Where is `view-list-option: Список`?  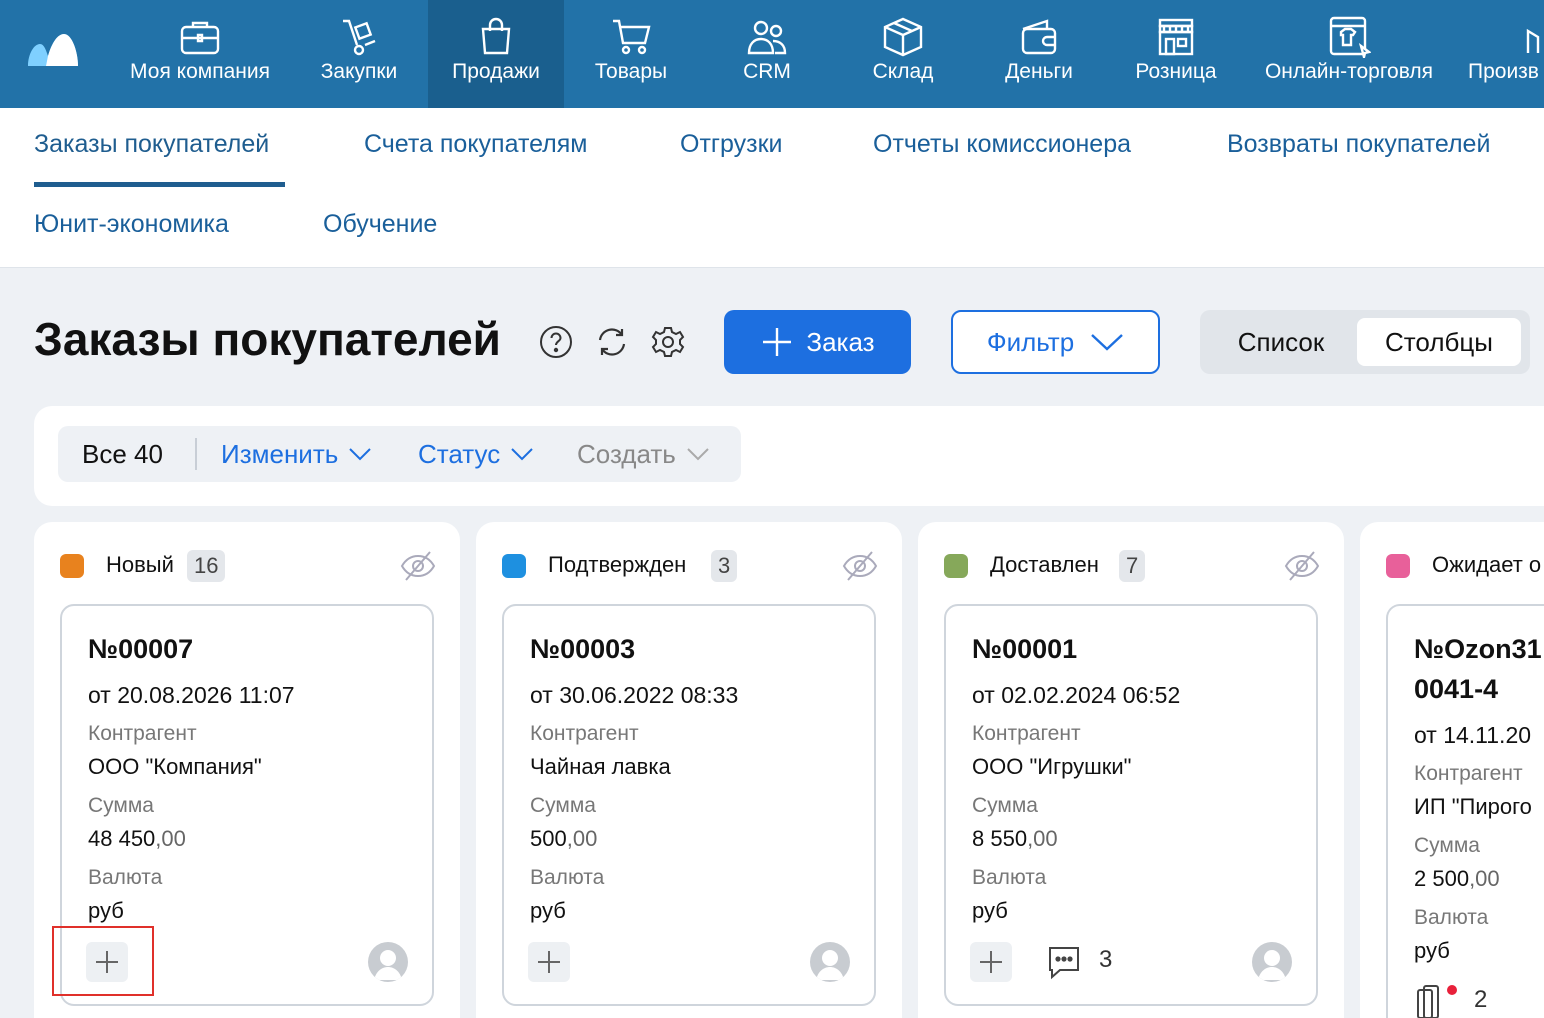 view-list-option: Список is located at coordinates (1281, 342).